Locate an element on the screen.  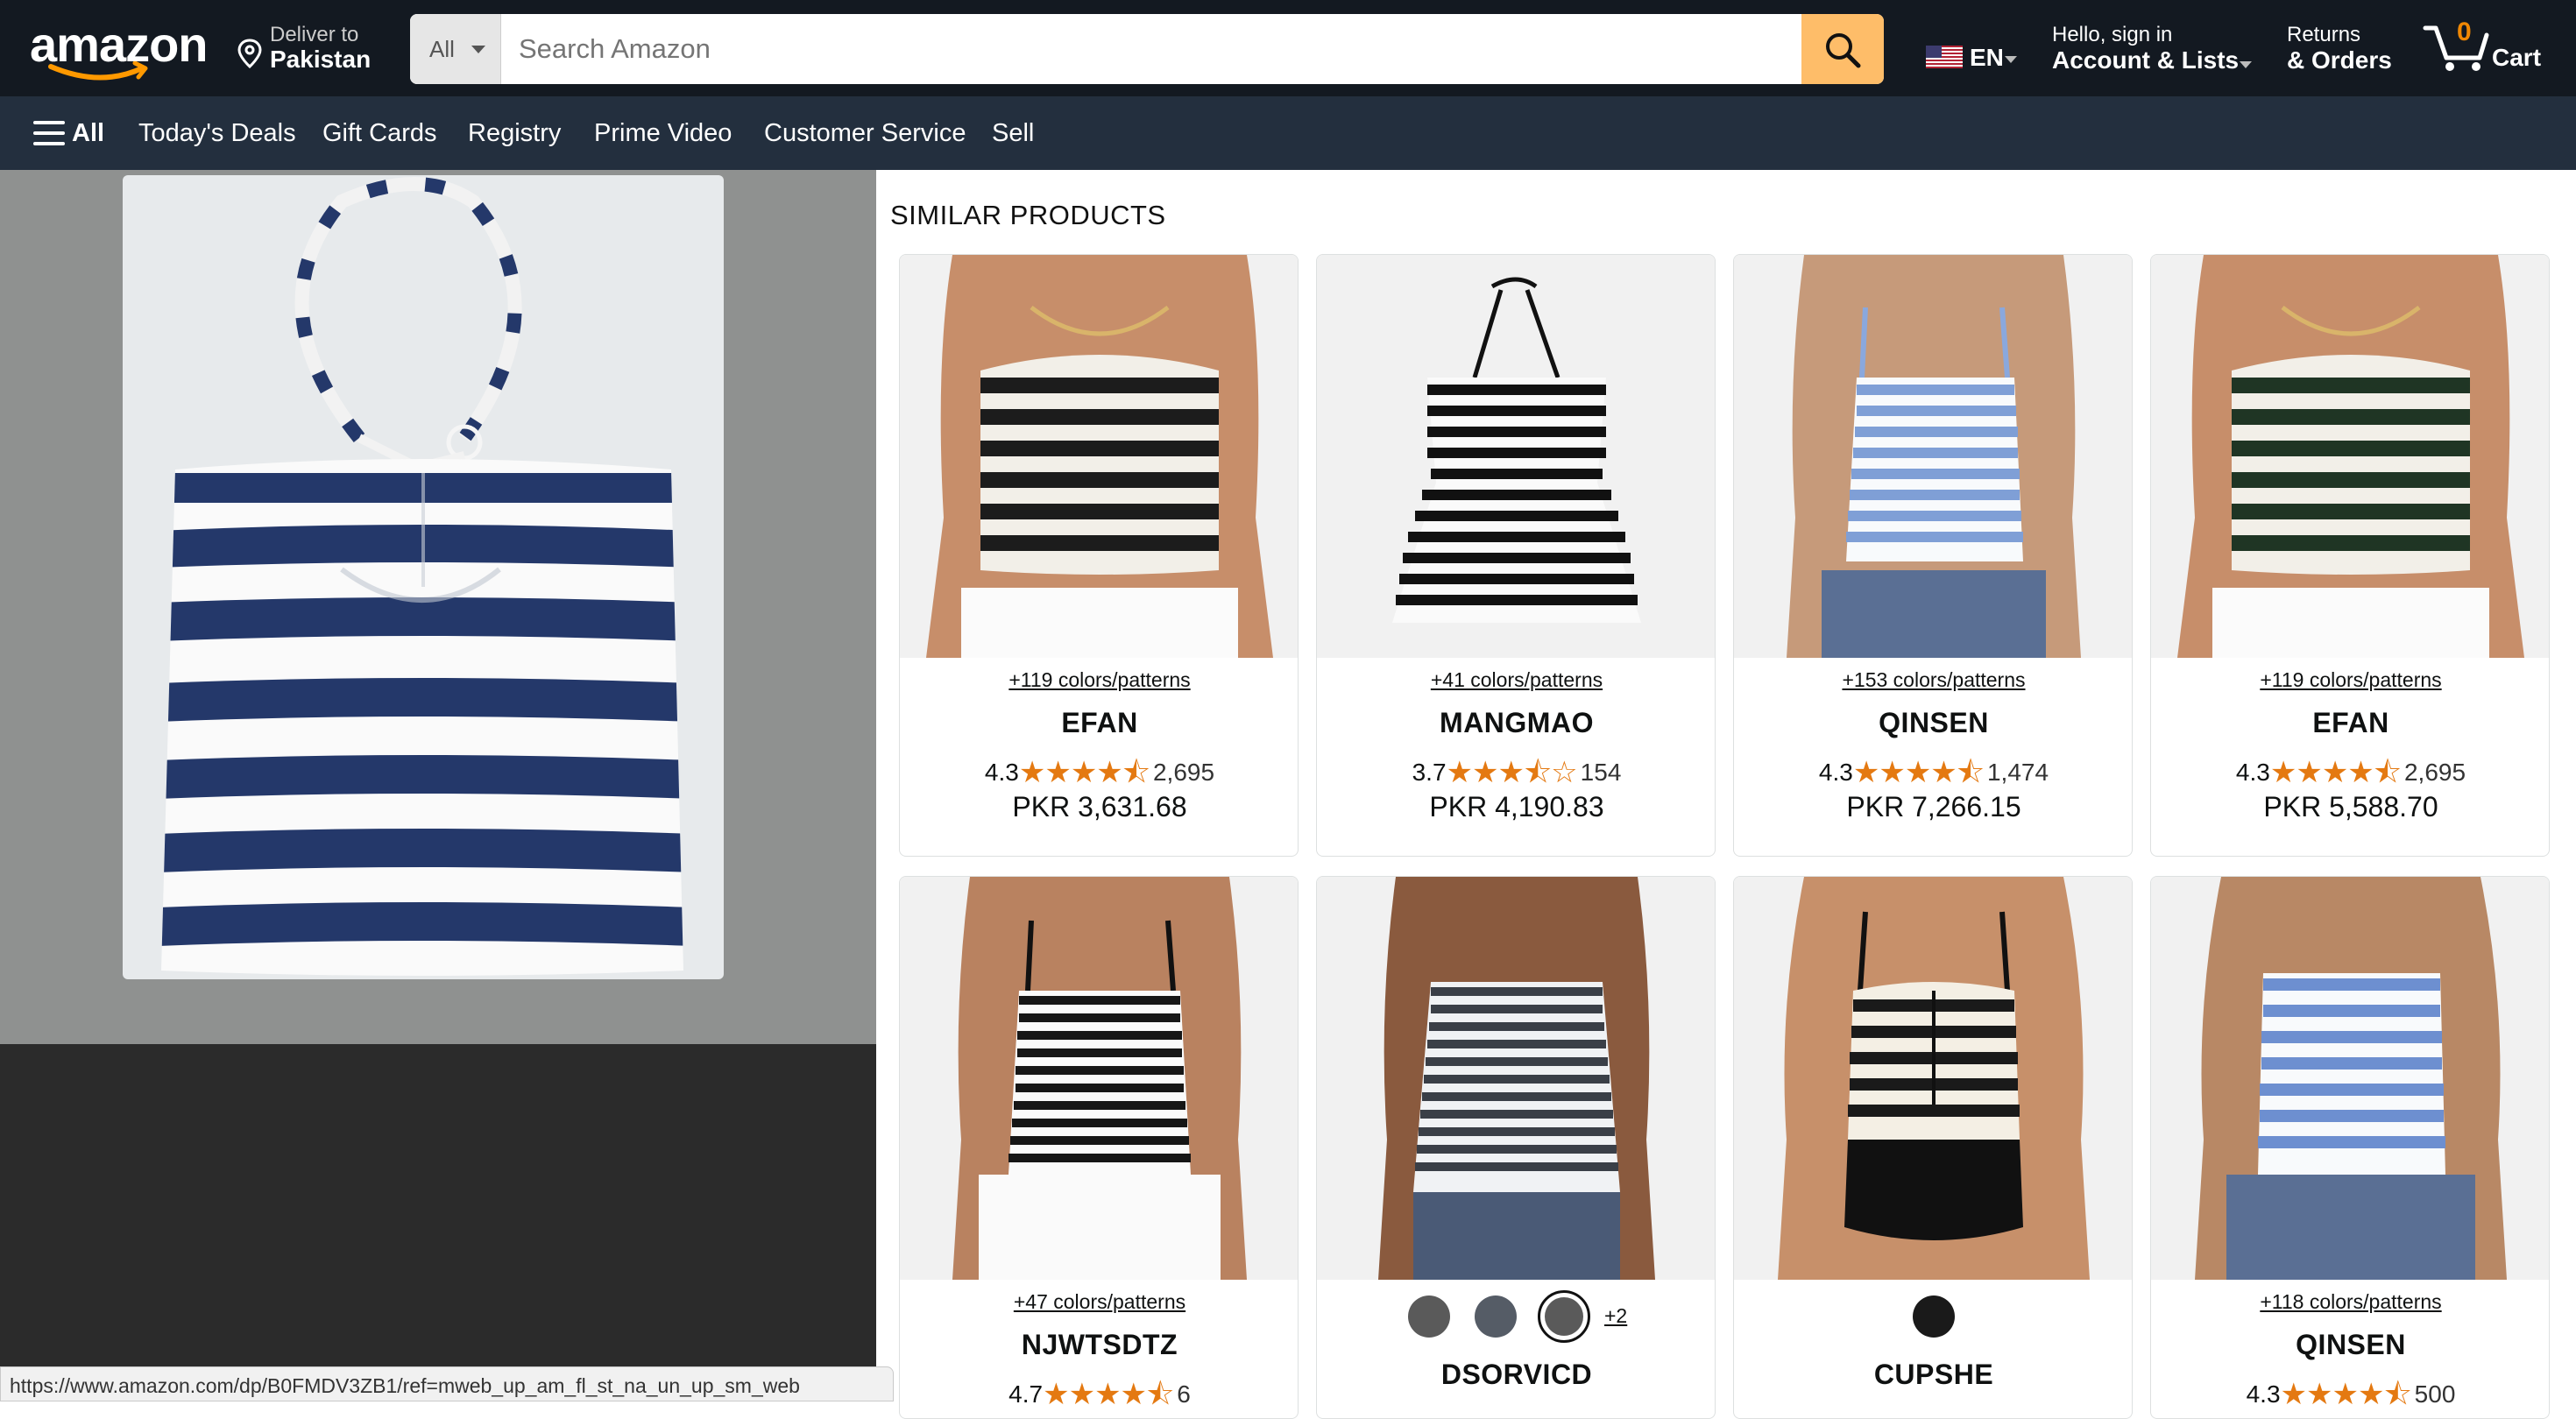
deliver-label: Deliver to is located at coordinates (314, 34).